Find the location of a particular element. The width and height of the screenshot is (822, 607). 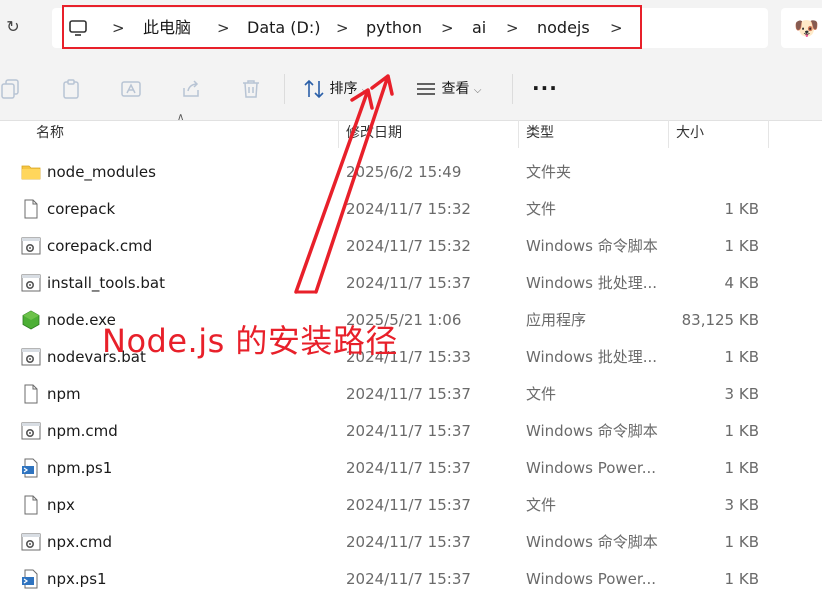

command-bar: 排序 ⌵ 查看 ⌵ ··· is located at coordinates (411, 89).